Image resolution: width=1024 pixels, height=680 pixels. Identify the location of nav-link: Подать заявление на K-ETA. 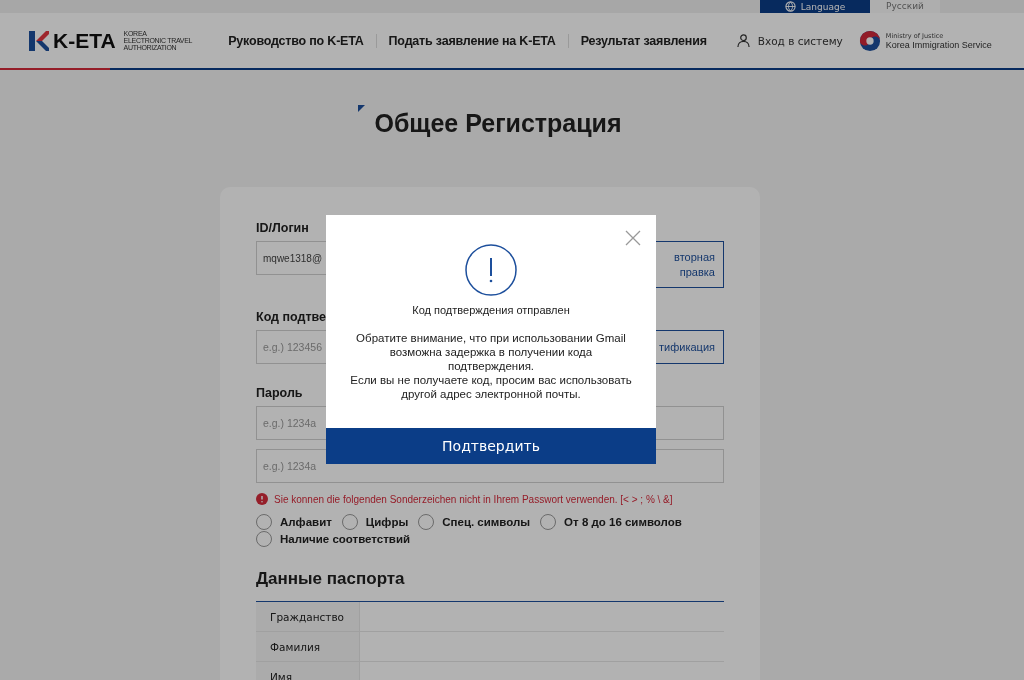
(471, 40).